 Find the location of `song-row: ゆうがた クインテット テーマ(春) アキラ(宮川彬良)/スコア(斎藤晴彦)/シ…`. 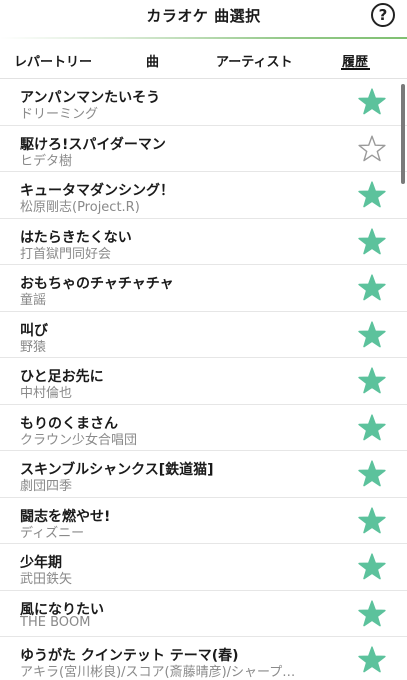

song-row: ゆうがた クインテット テーマ(春) アキラ(宮川彬良)/スコア(斎藤晴彦)/シ… is located at coordinates (203, 658).